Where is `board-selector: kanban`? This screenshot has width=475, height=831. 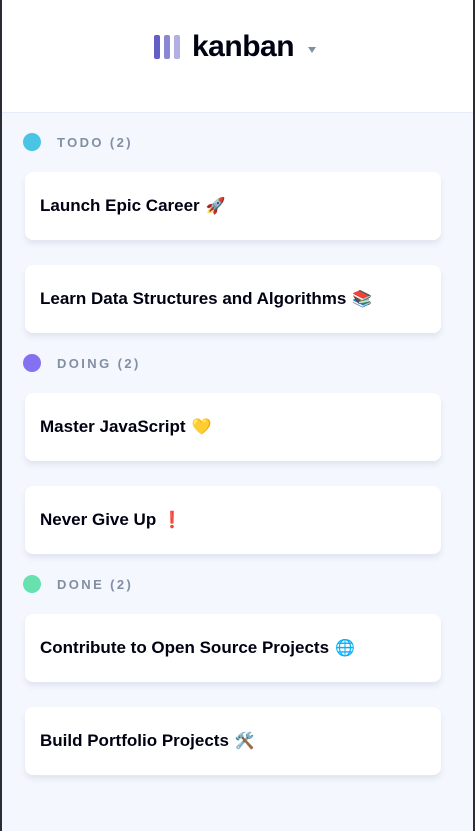
board-selector: kanban is located at coordinates (235, 47).